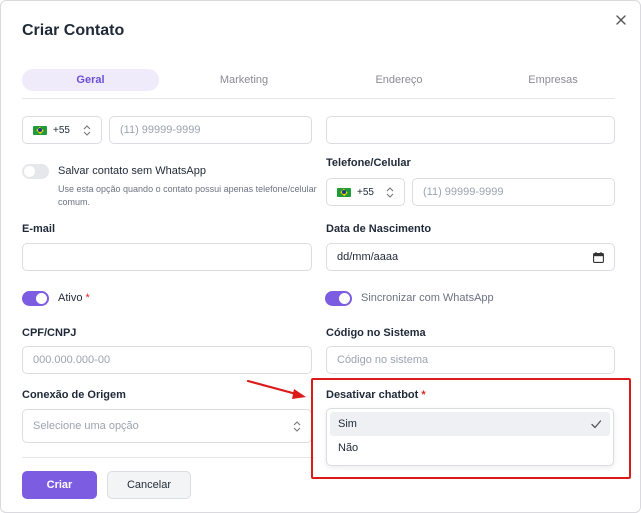  I want to click on tab-empresas: Empresas, so click(553, 80).